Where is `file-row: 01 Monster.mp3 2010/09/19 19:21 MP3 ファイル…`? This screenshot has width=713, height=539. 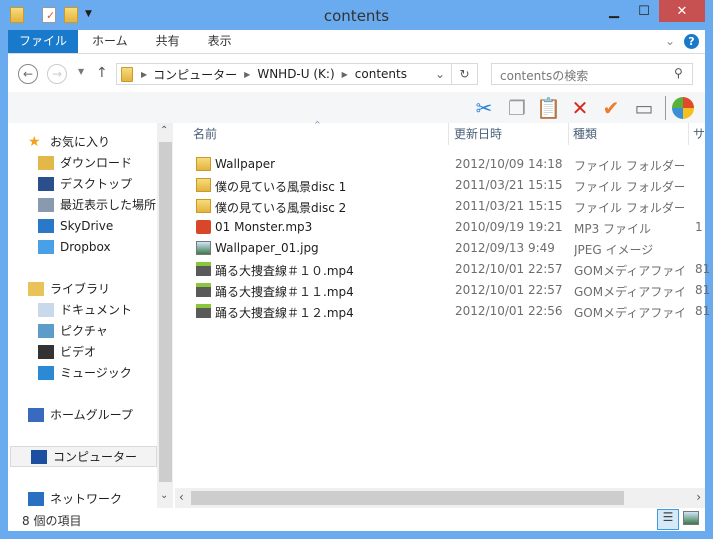 file-row: 01 Monster.mp3 2010/09/19 19:21 MP3 ファイル… is located at coordinates (440, 227).